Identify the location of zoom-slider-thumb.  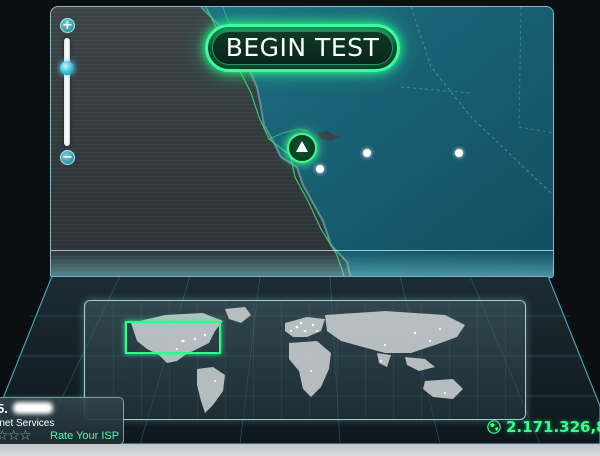
(67, 67).